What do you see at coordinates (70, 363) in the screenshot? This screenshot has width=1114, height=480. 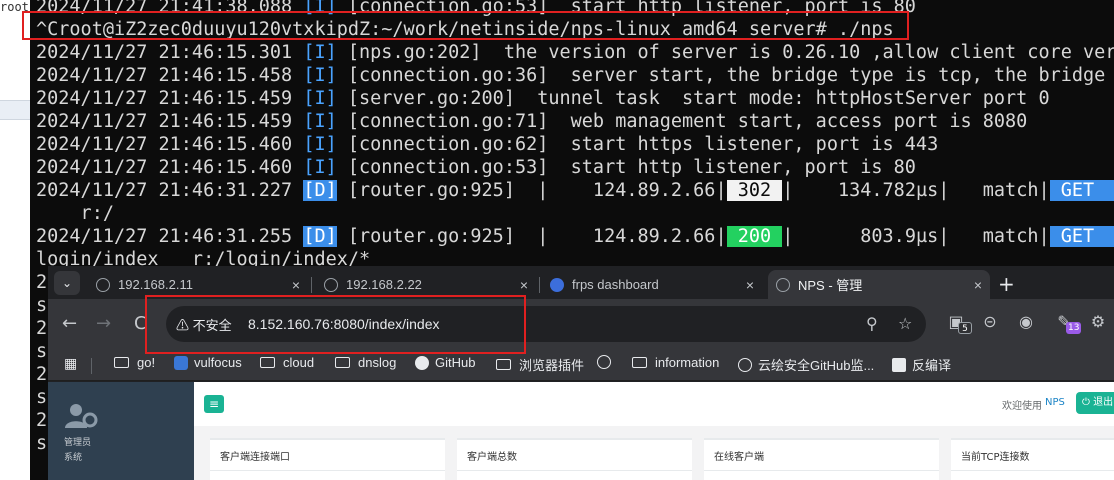 I see `apps-grid-icon: ▦` at bounding box center [70, 363].